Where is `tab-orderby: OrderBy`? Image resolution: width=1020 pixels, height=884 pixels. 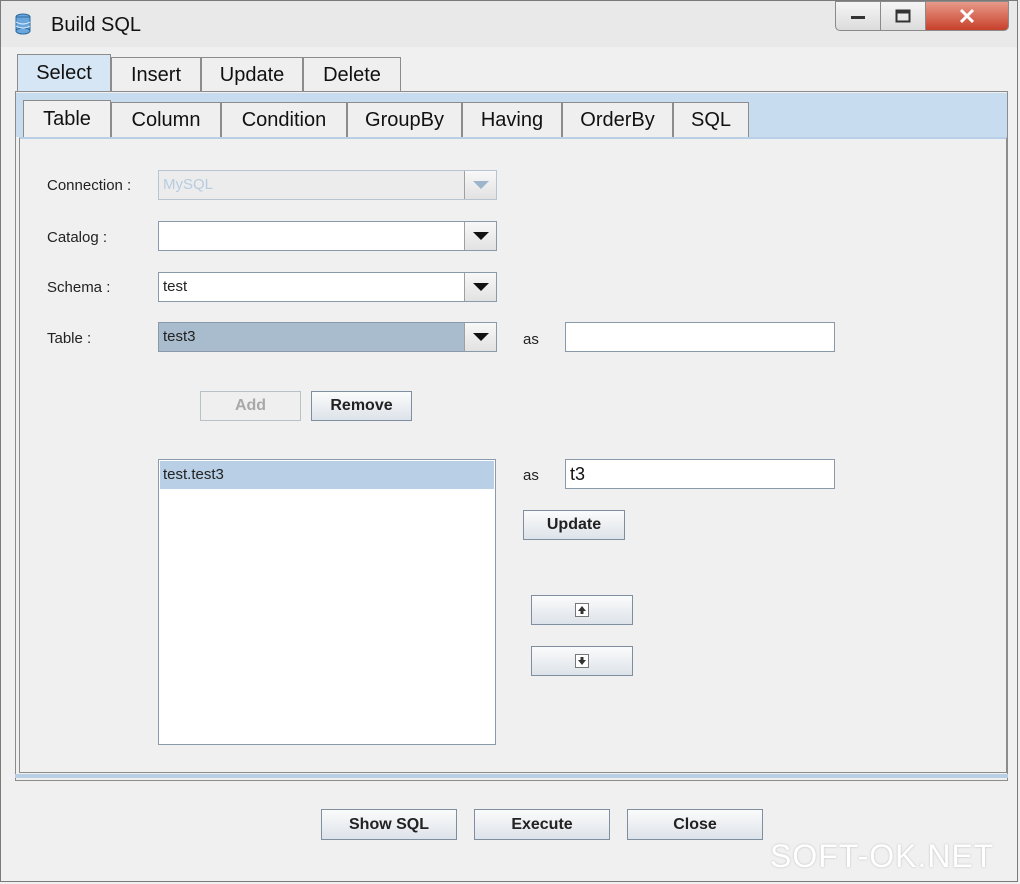 tab-orderby: OrderBy is located at coordinates (617, 119).